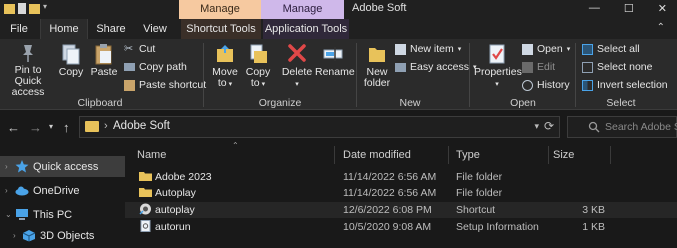 This screenshot has width=677, height=248. What do you see at coordinates (435, 67) in the screenshot?
I see `easy-access-button: Easy access ▾` at bounding box center [435, 67].